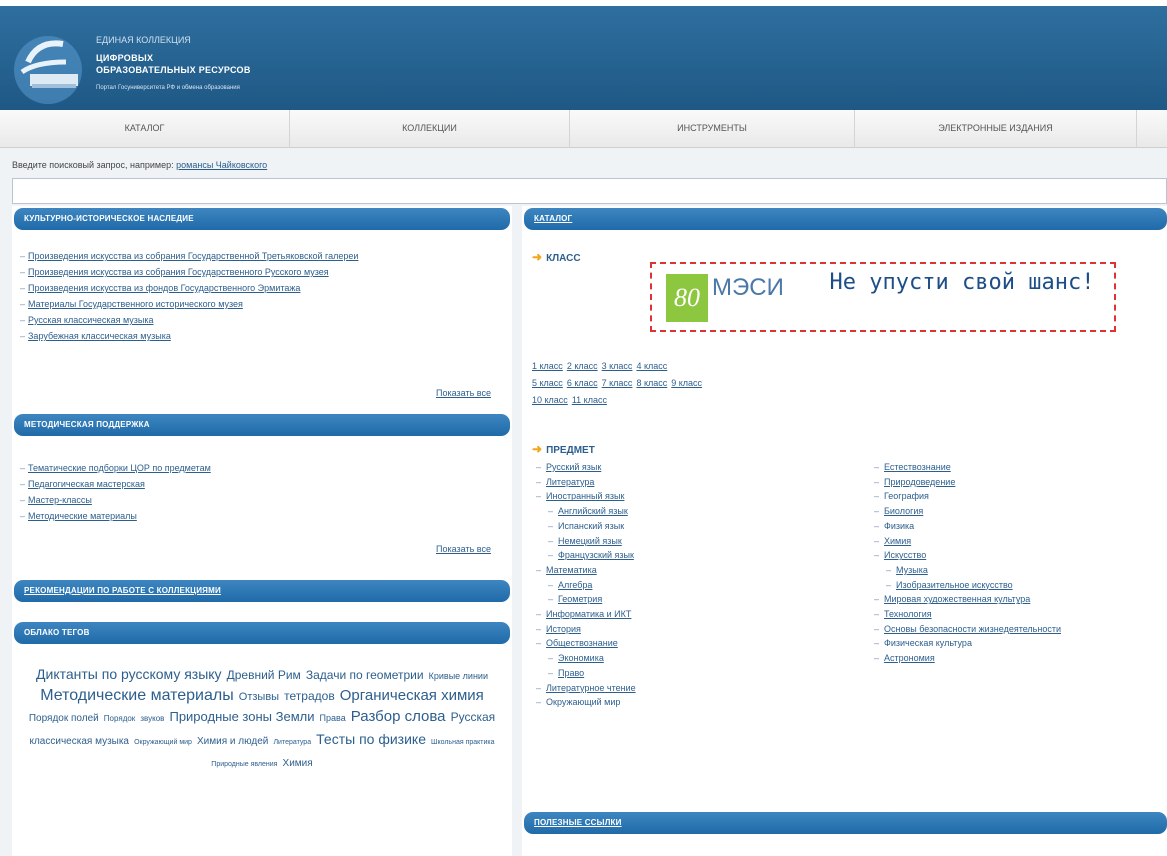 The height and width of the screenshot is (856, 1167). I want to click on subject-item: Естествознание, so click(967, 467).